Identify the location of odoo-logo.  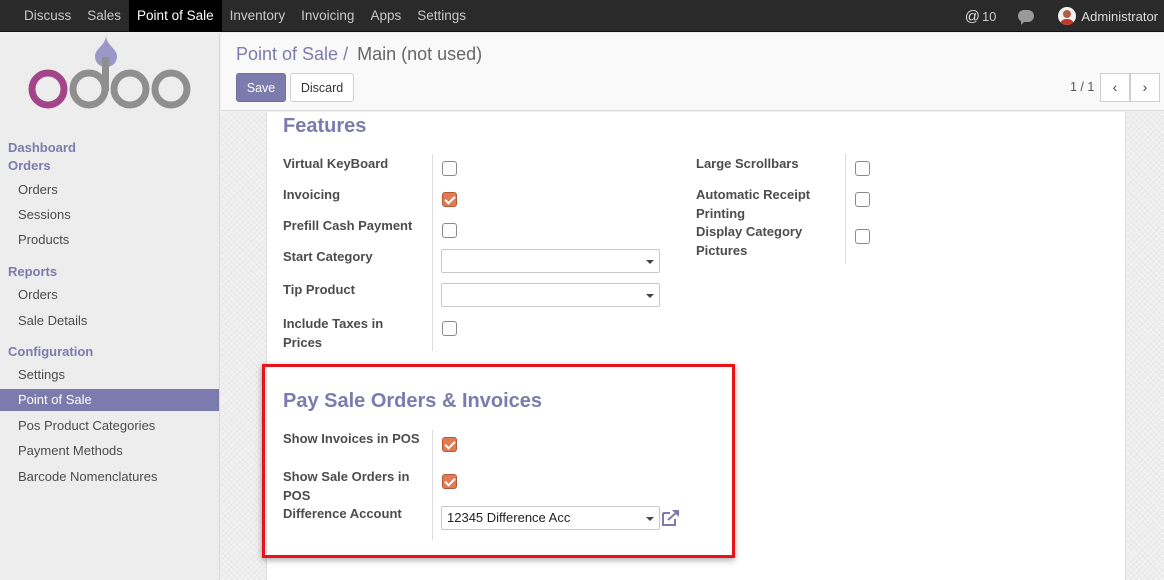
(109, 72).